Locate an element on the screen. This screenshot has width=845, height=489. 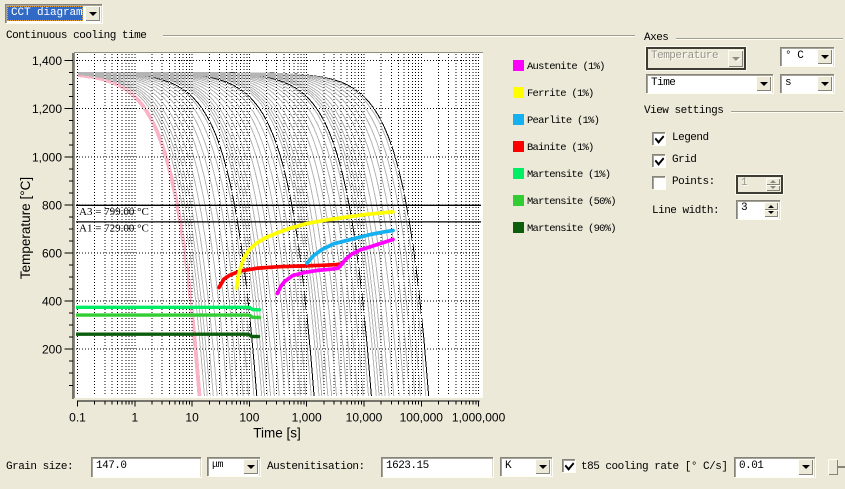
svg-text: 100,000 is located at coordinates (422, 418).